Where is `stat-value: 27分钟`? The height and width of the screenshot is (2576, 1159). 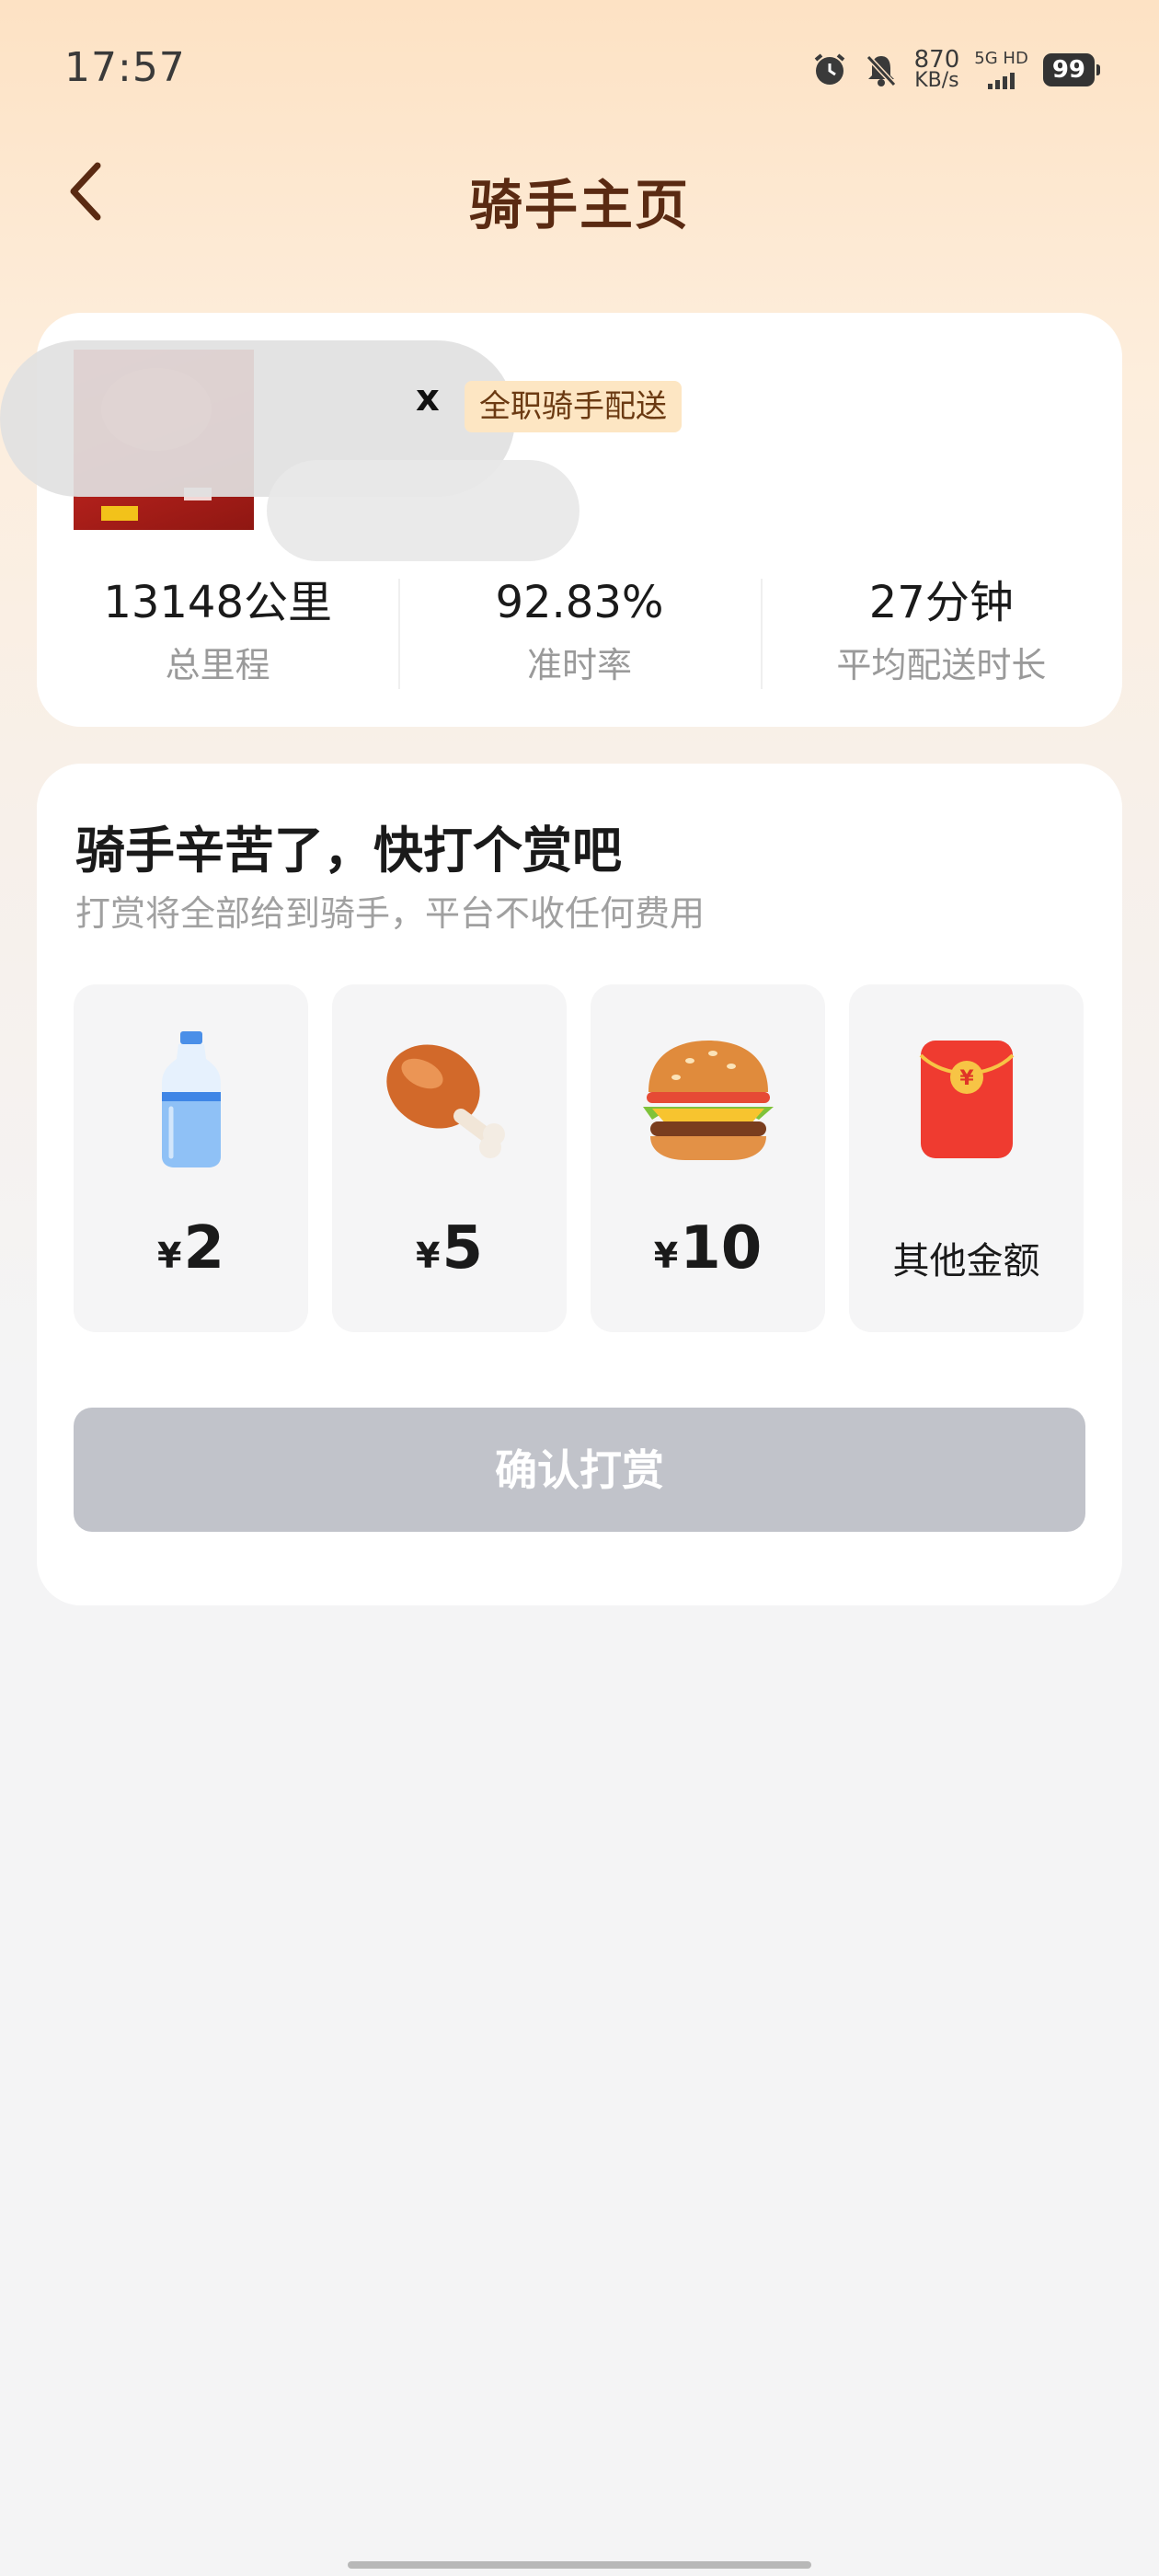
stat-value: 27分钟 is located at coordinates (941, 602).